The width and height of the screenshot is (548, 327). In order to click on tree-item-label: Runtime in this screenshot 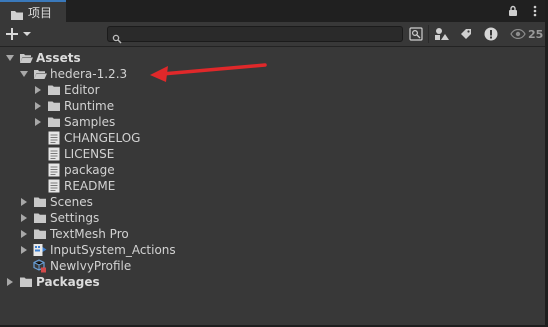, I will do `click(89, 106)`.